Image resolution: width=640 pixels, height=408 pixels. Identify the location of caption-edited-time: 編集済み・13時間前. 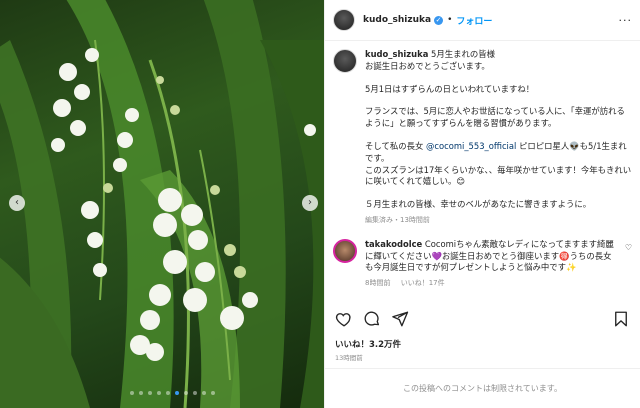
(397, 219).